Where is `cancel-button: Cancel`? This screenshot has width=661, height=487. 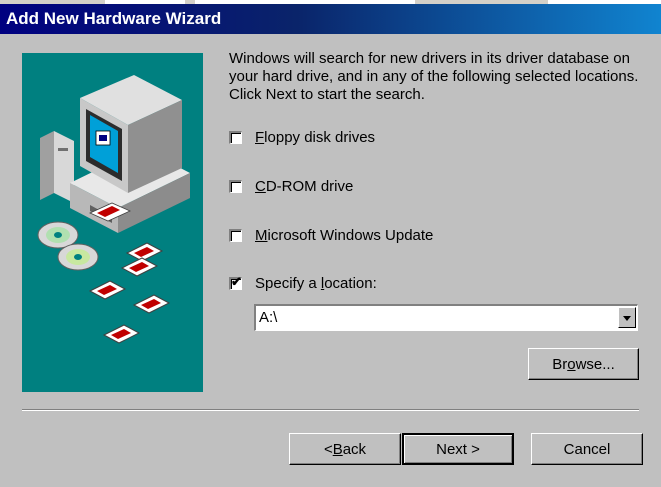 cancel-button: Cancel is located at coordinates (587, 449).